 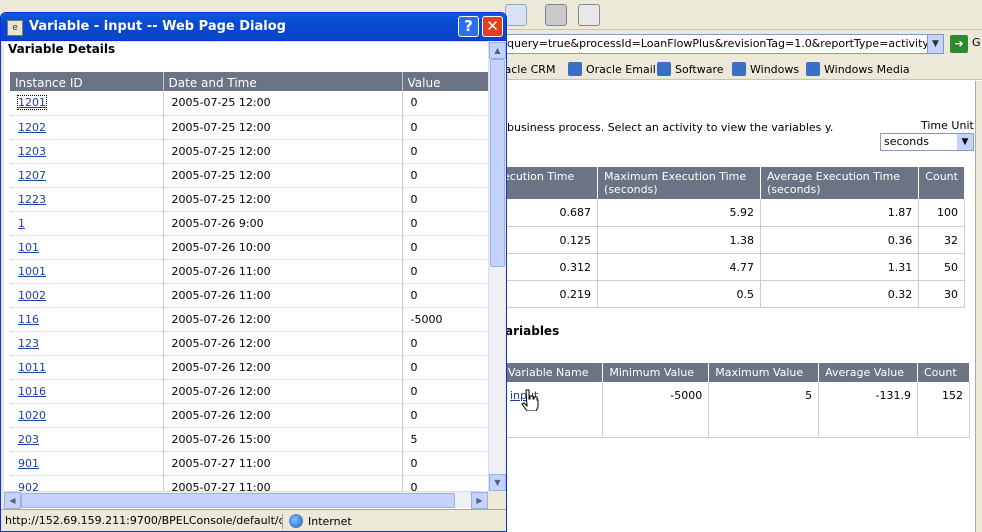 What do you see at coordinates (959, 44) in the screenshot?
I see `go-button: ➜` at bounding box center [959, 44].